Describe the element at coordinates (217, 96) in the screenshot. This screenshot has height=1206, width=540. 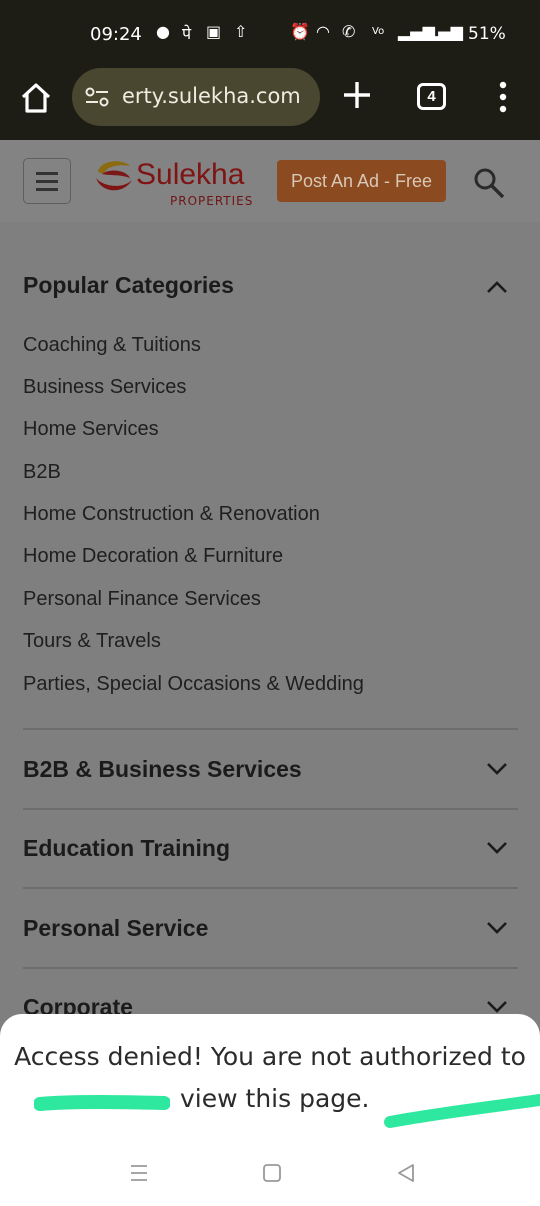
I see `url-text: erty.sulekha.com` at that location.